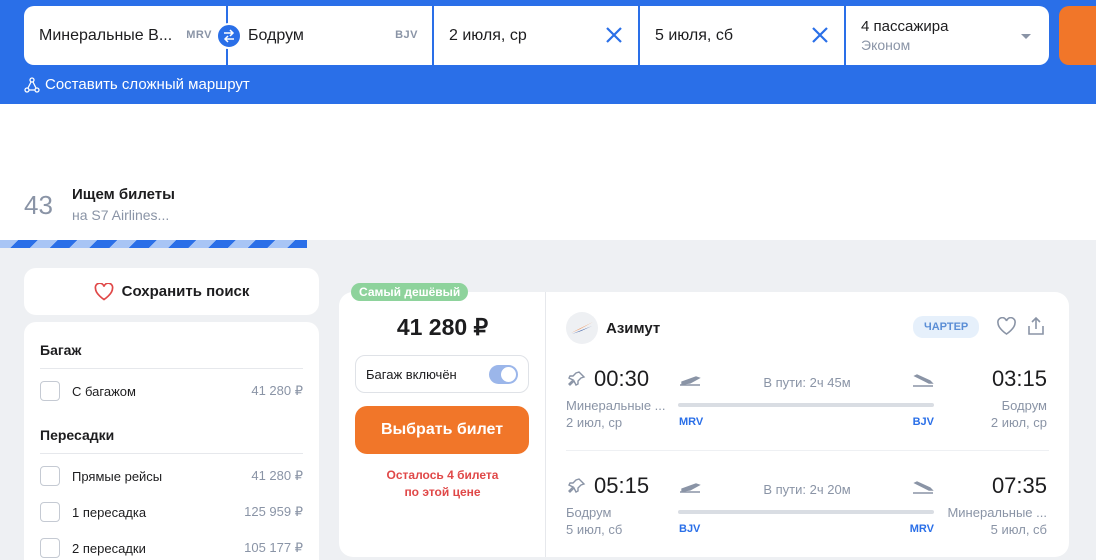  I want to click on save-search-label: Сохранить поиск, so click(185, 291).